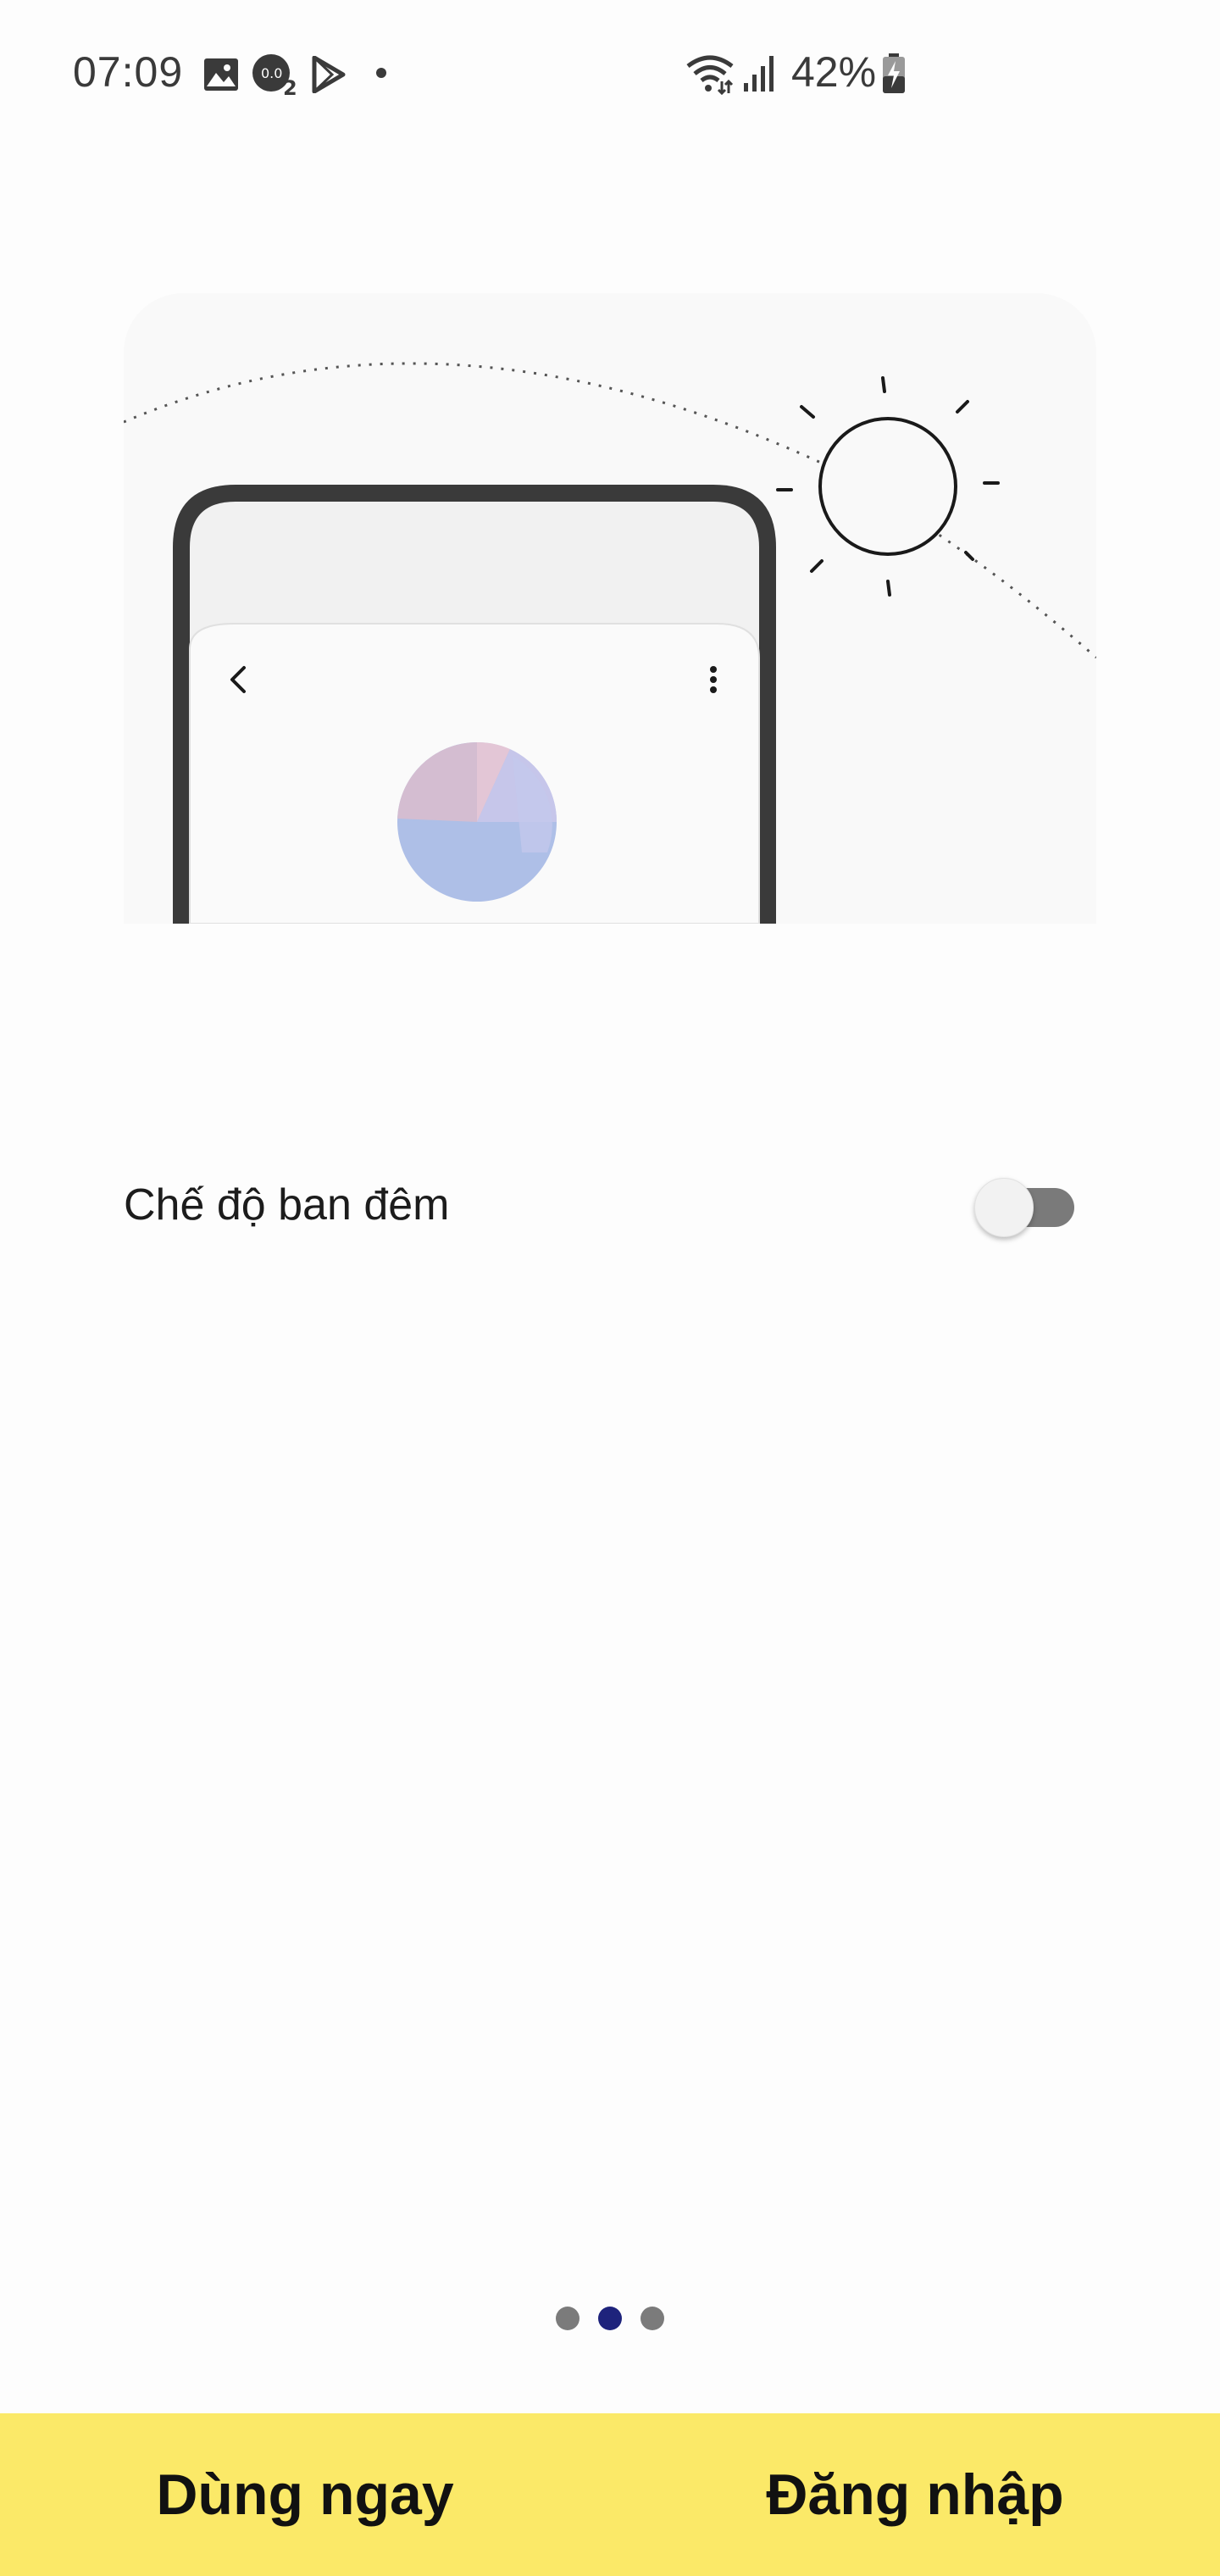 The image size is (1220, 2576). What do you see at coordinates (834, 72) in the screenshot?
I see `battery-percent: 42%` at bounding box center [834, 72].